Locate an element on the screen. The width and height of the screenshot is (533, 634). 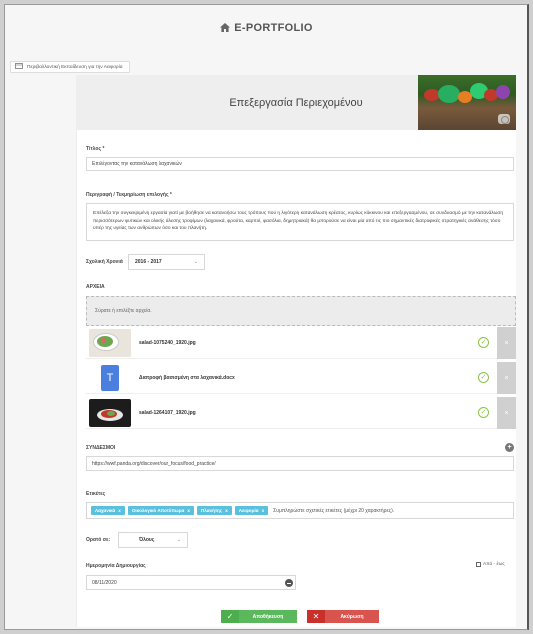
file-thumbnail: T is located at coordinates (110, 377).